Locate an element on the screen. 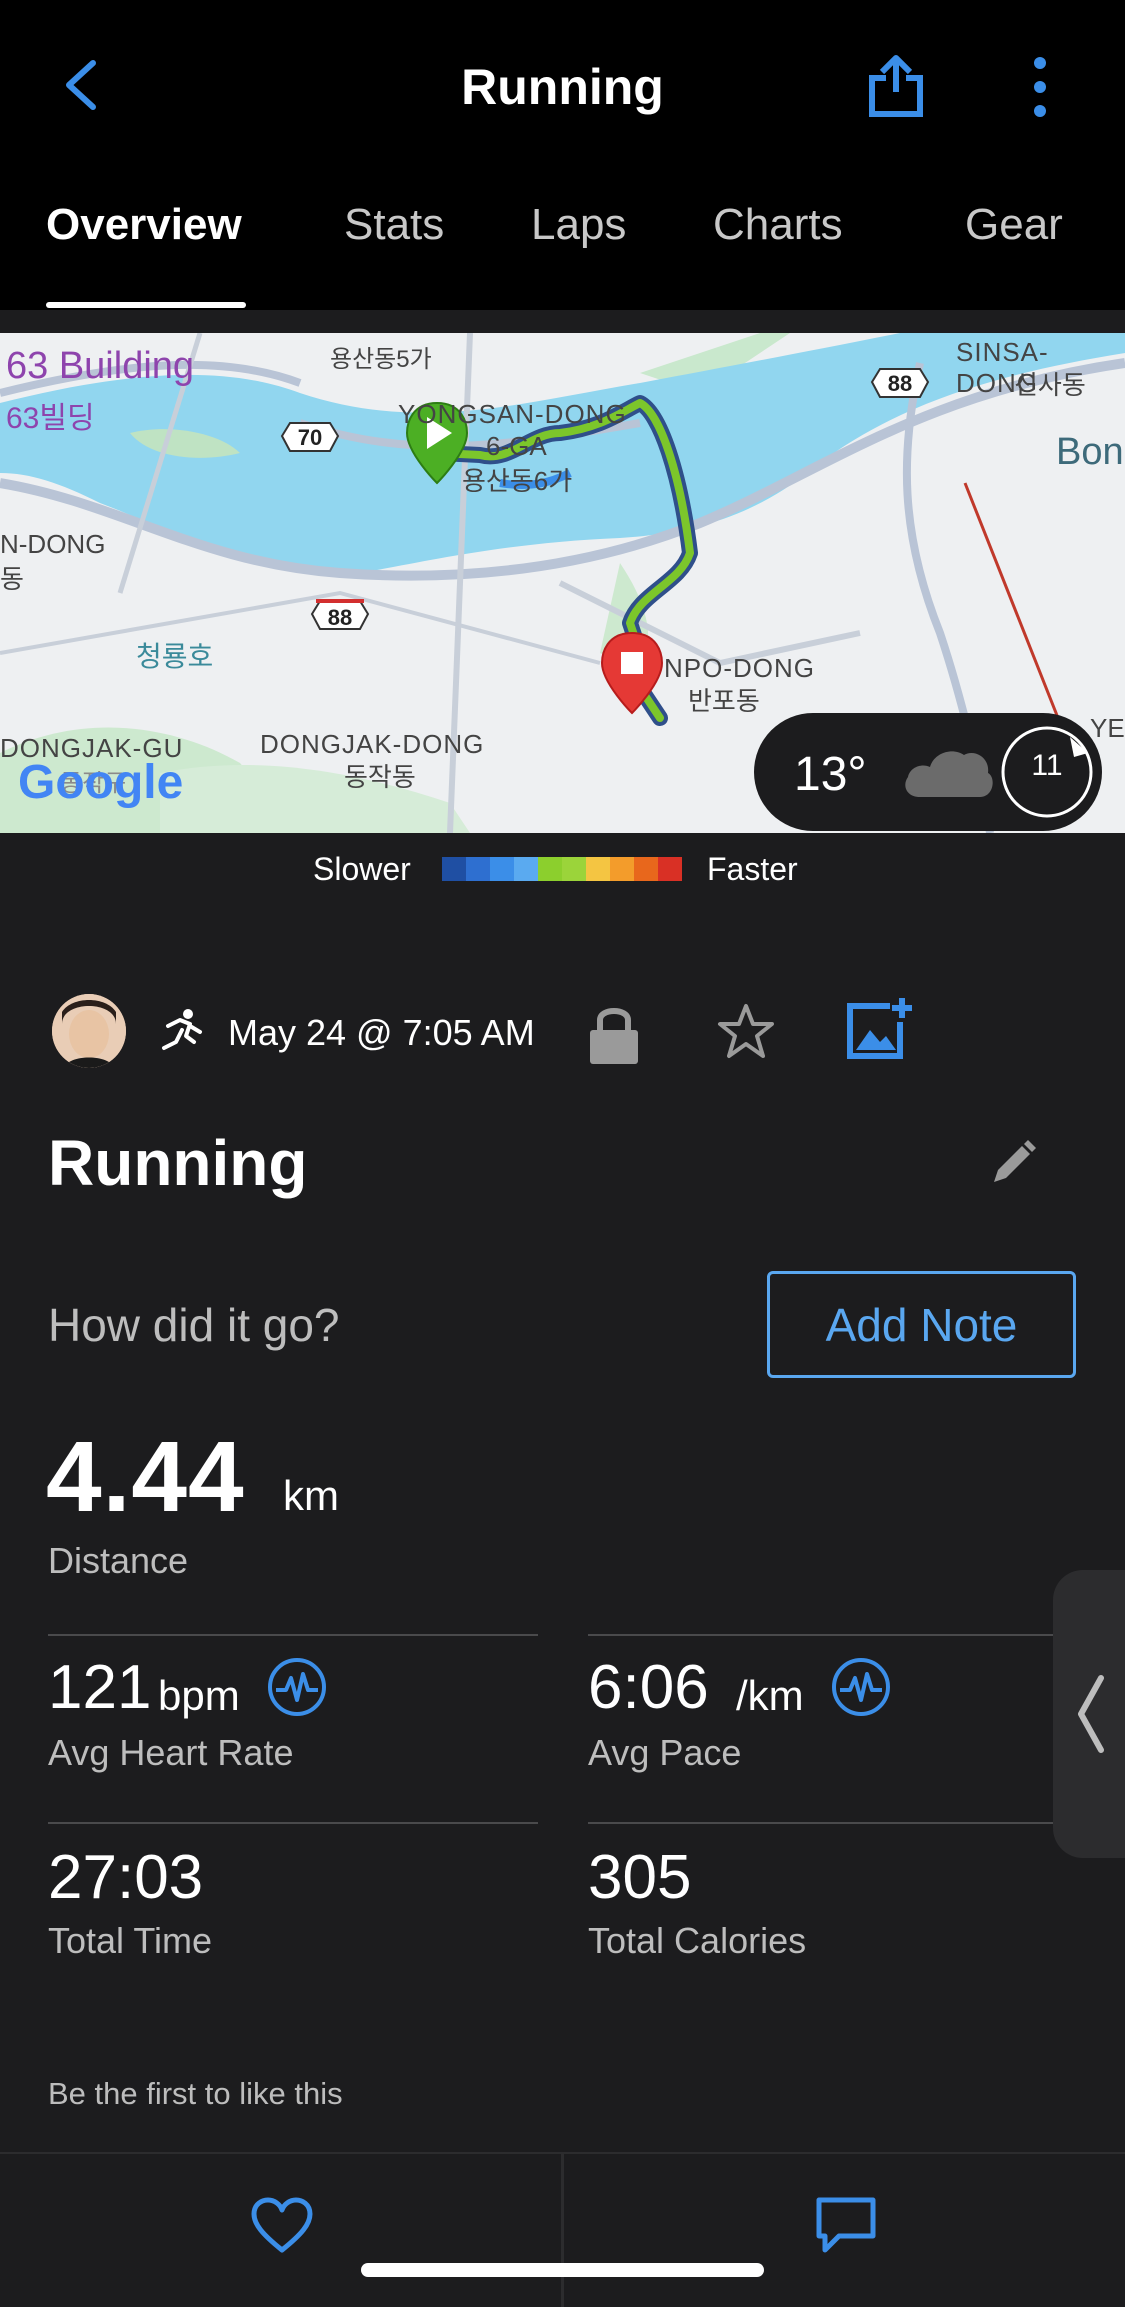 The height and width of the screenshot is (2307, 1125). wind-speed: 11 is located at coordinates (1047, 765).